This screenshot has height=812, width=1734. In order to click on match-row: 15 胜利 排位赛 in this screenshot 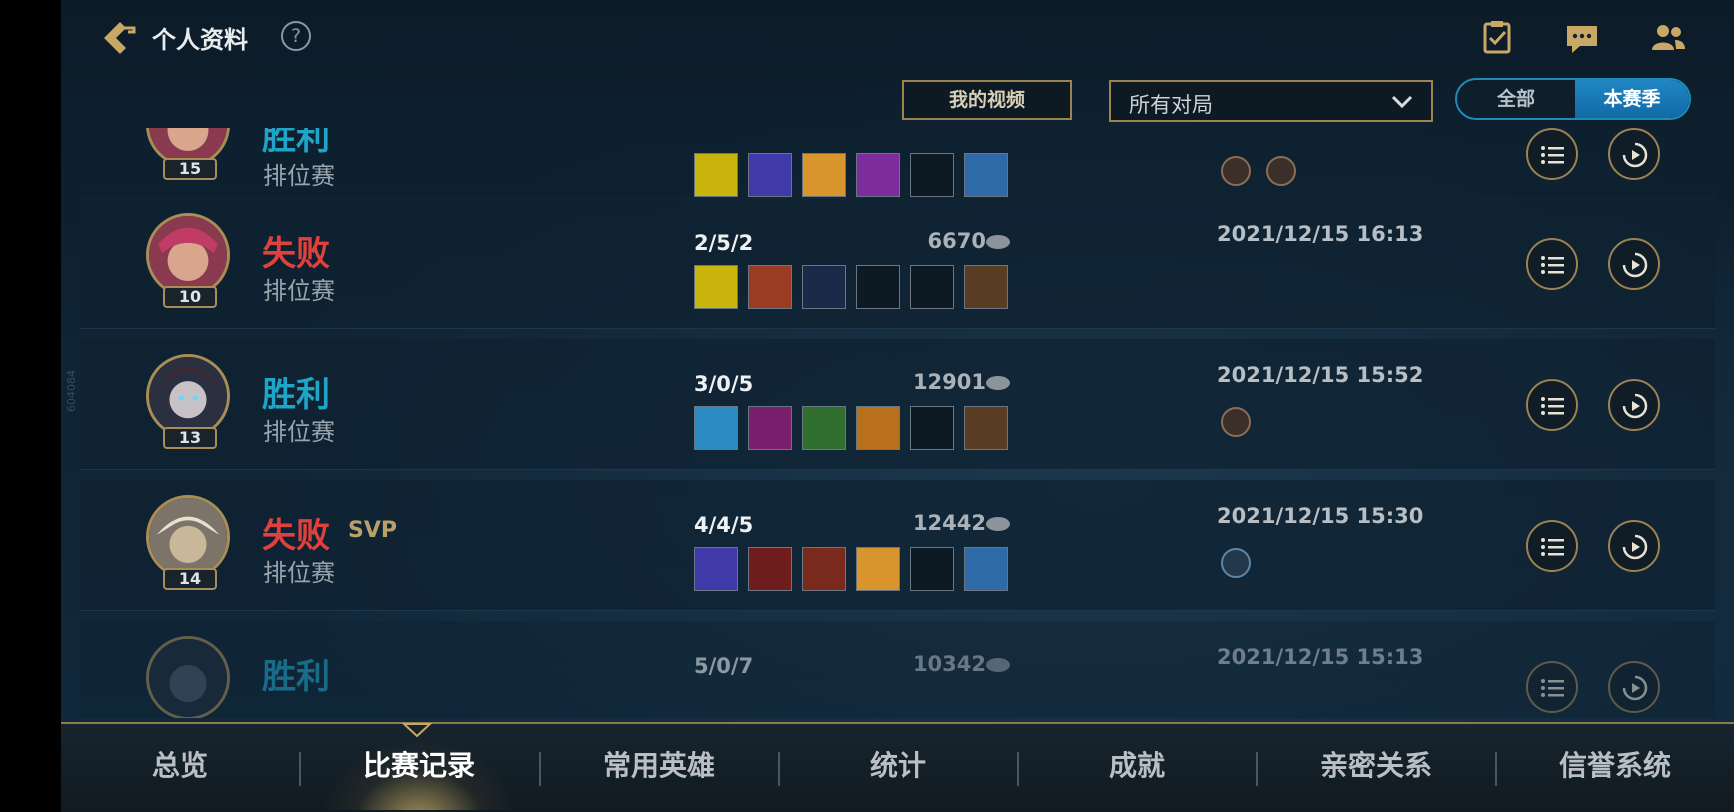, I will do `click(897, 163)`.